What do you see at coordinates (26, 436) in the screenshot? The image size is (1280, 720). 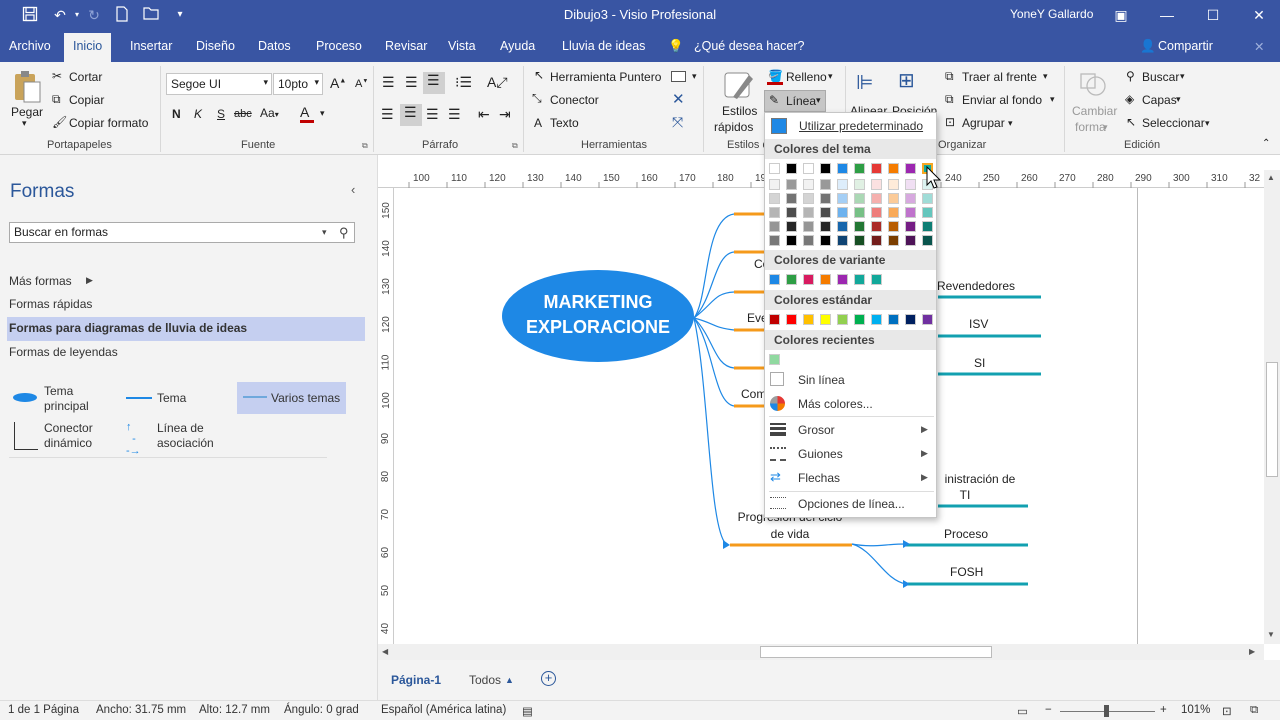 I see `dynamic-connector-shape-icon` at bounding box center [26, 436].